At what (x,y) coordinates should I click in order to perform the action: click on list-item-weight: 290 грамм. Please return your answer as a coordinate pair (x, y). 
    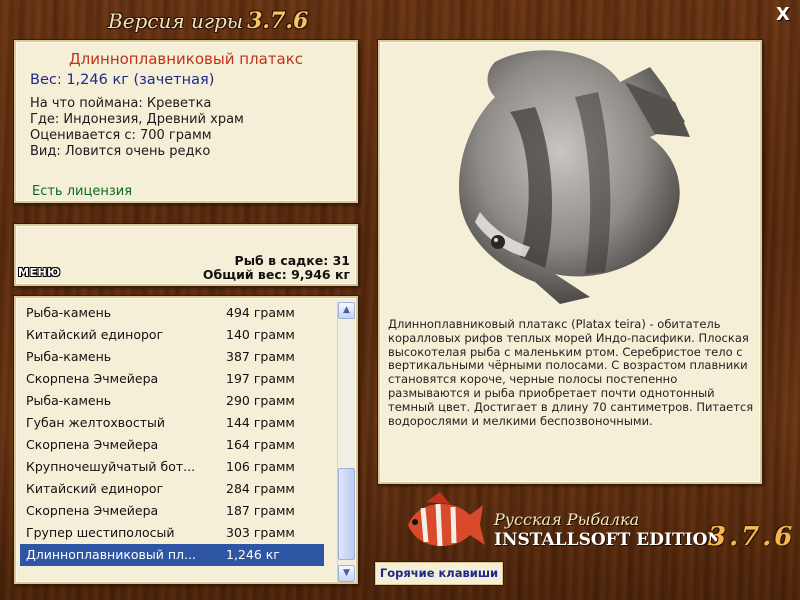
    Looking at the image, I should click on (260, 400).